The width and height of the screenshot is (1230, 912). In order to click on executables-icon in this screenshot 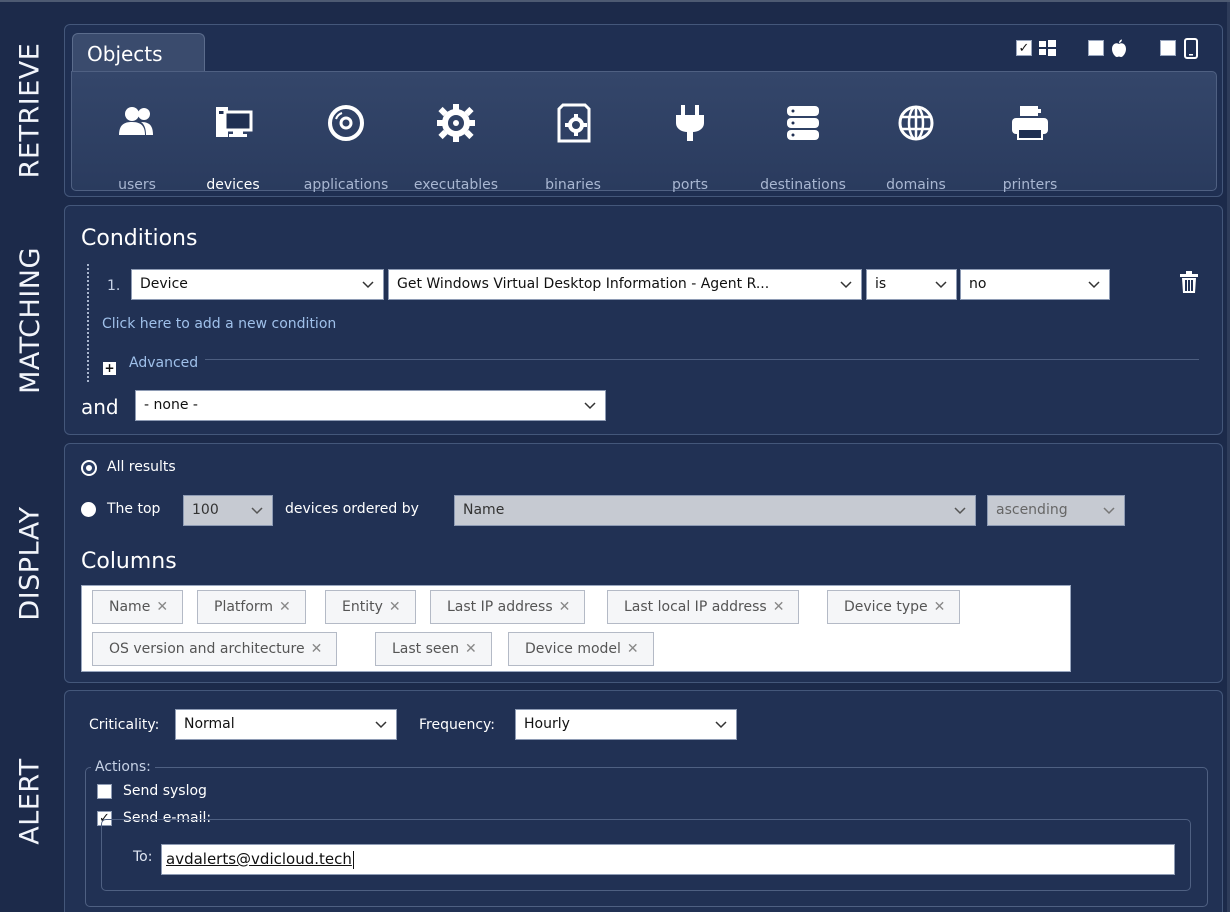, I will do `click(456, 123)`.